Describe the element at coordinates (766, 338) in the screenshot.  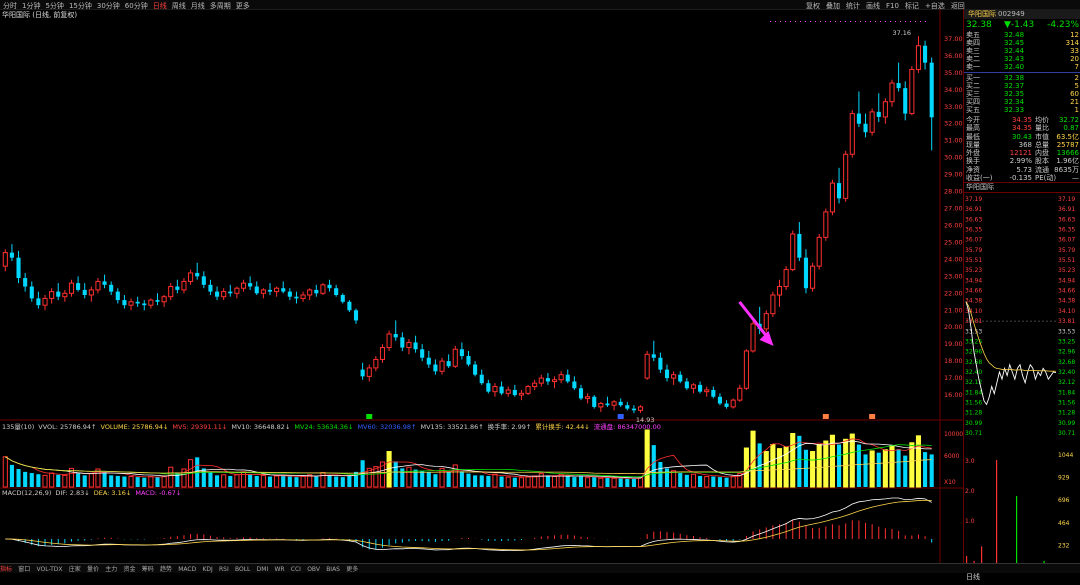
I see `annotation-arrow-head` at that location.